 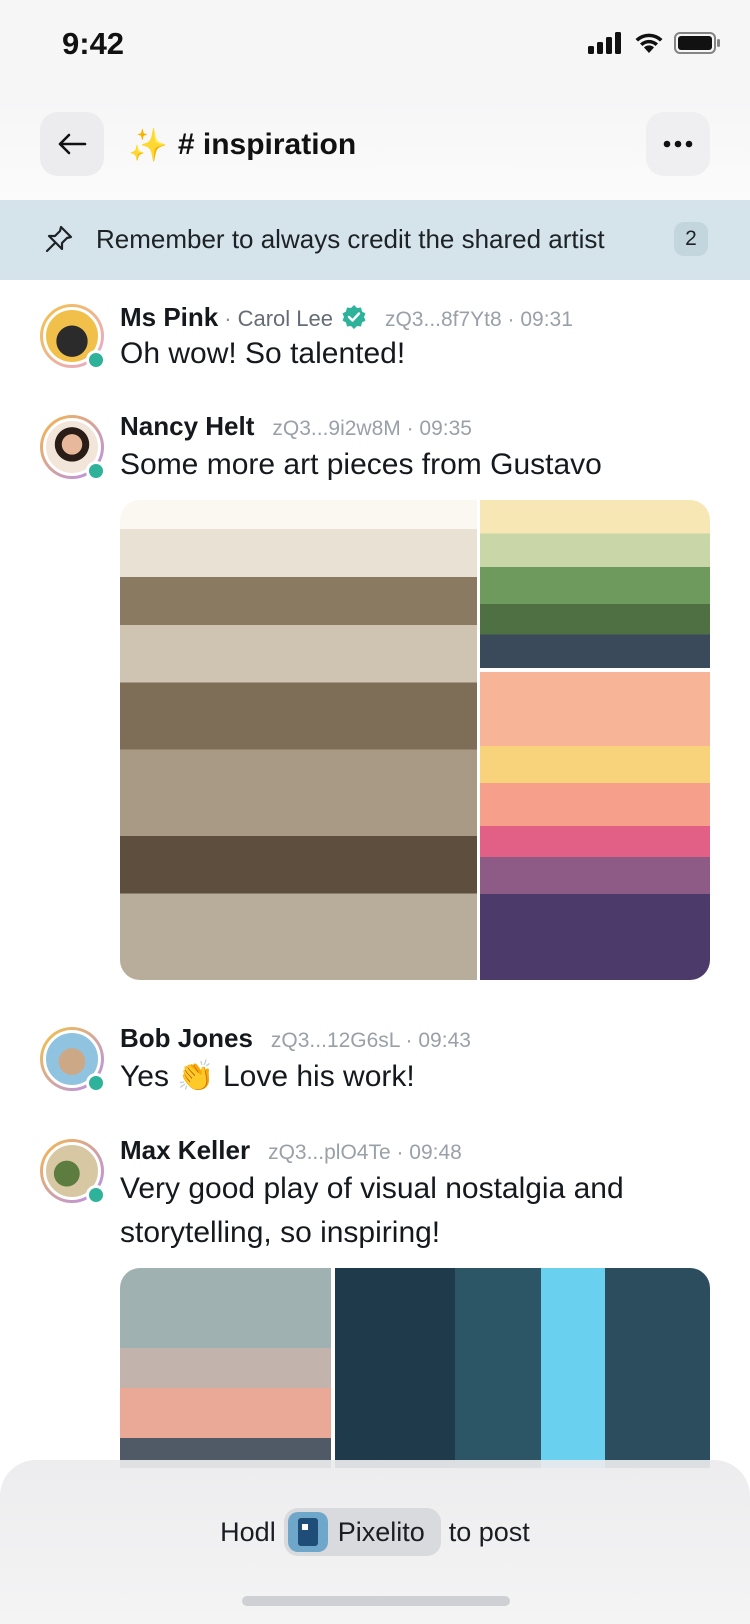 I want to click on message-header: Nancy Helt zQ3...9i2w8M · 09:35, so click(x=296, y=426).